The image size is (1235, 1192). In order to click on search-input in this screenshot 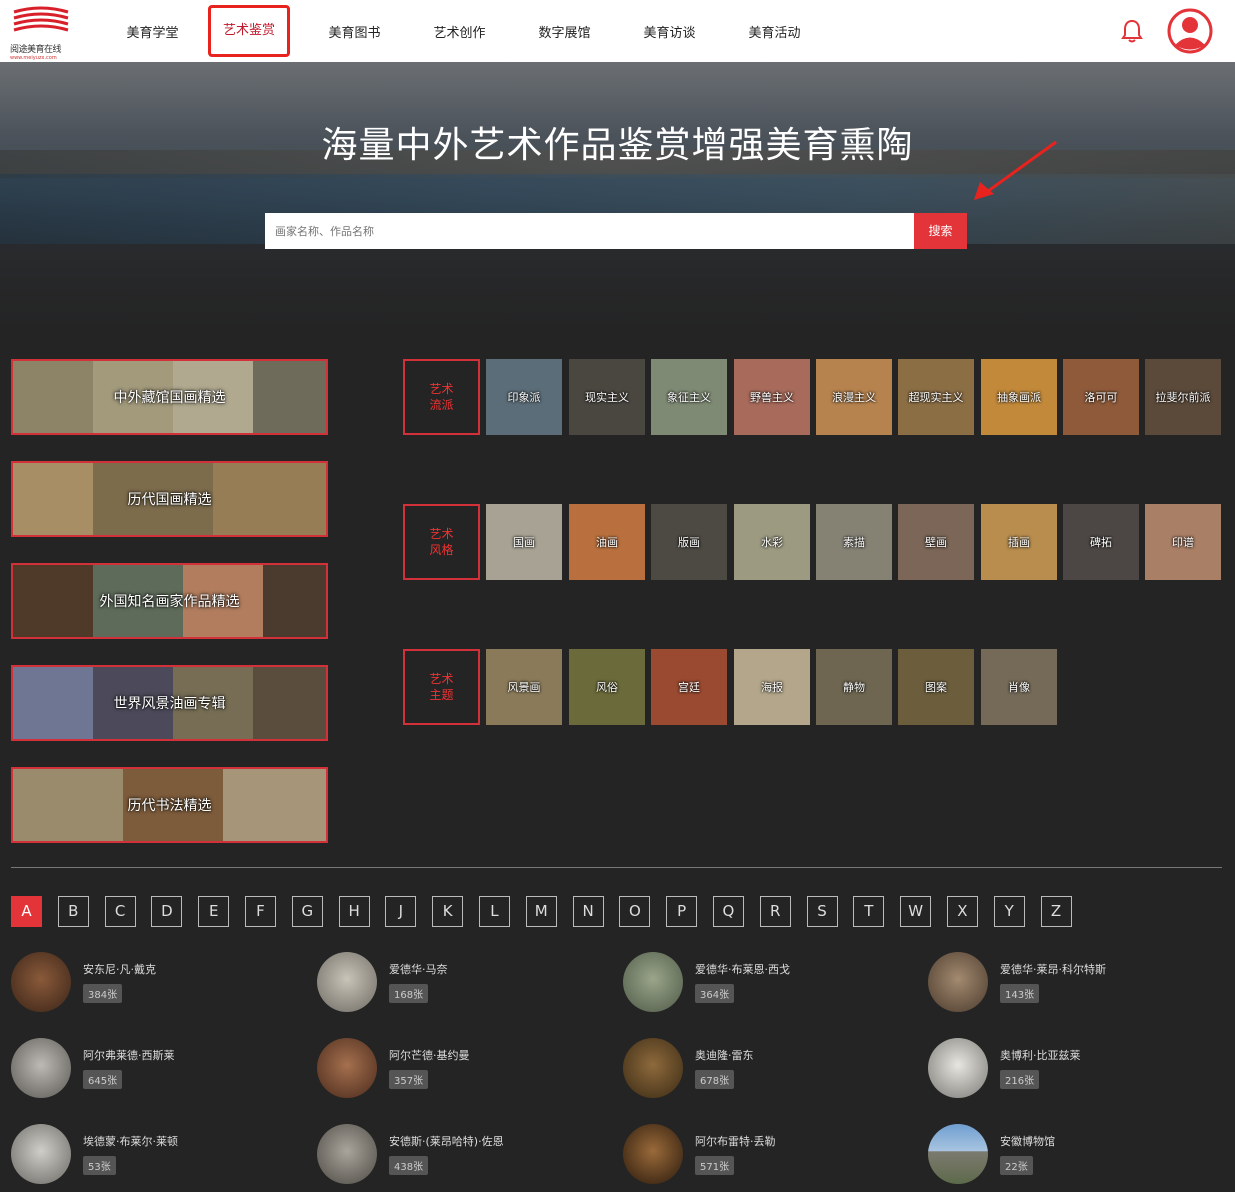, I will do `click(589, 231)`.